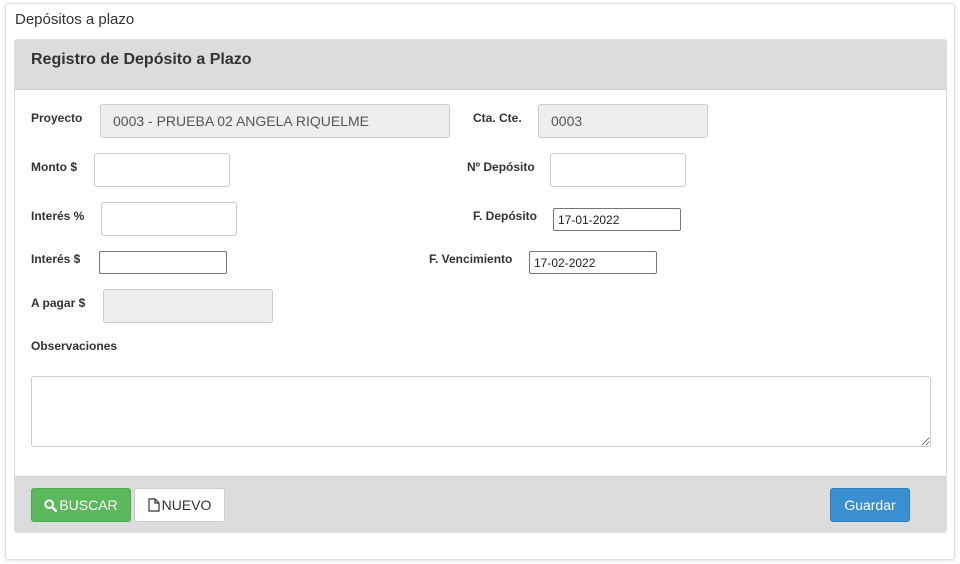 This screenshot has height=564, width=960. Describe the element at coordinates (623, 121) in the screenshot. I see `cta-cte-field` at that location.